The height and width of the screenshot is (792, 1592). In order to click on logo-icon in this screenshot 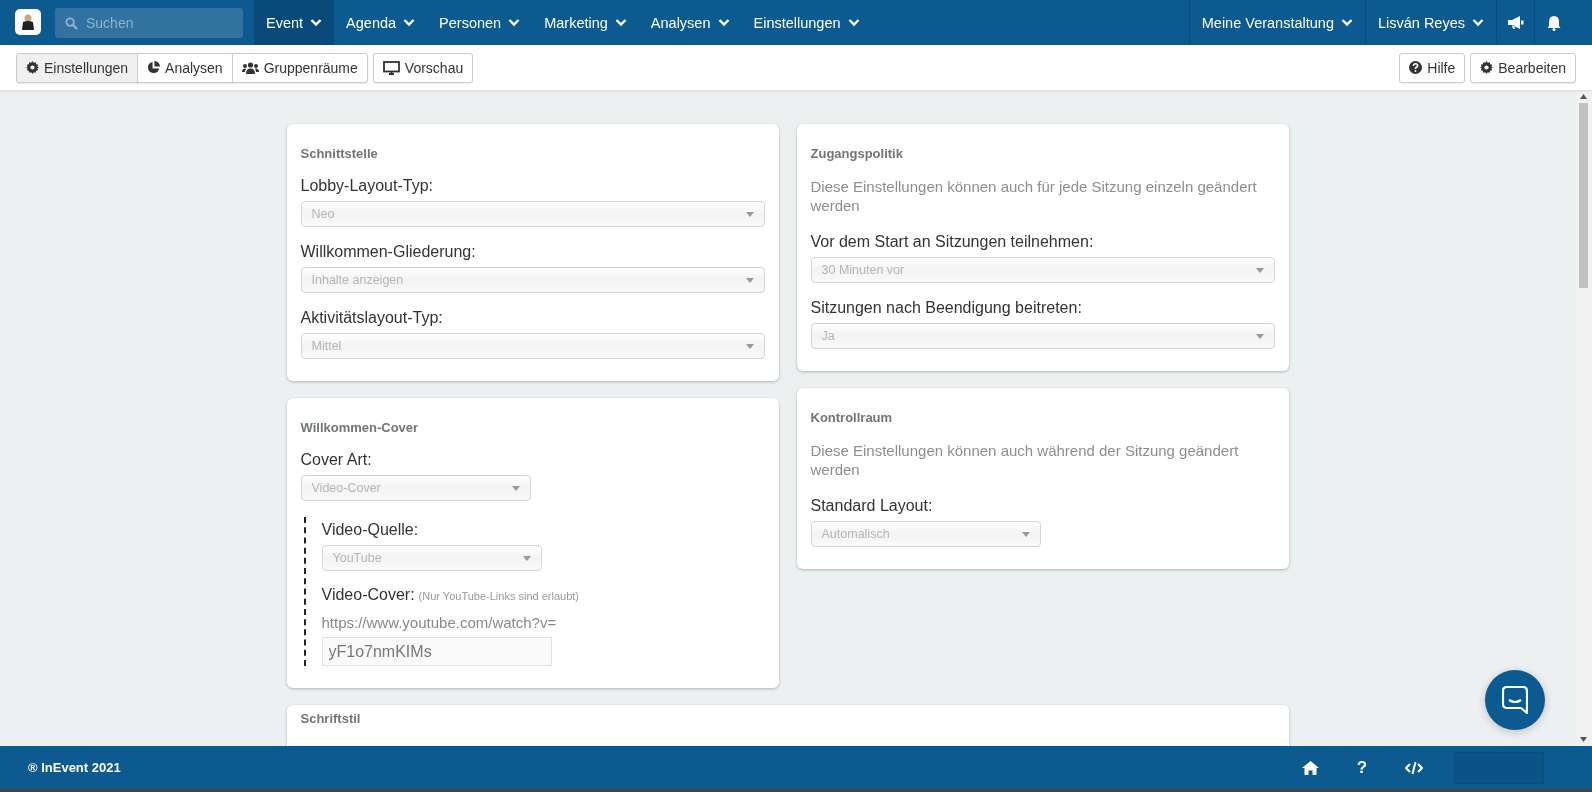, I will do `click(28, 22)`.